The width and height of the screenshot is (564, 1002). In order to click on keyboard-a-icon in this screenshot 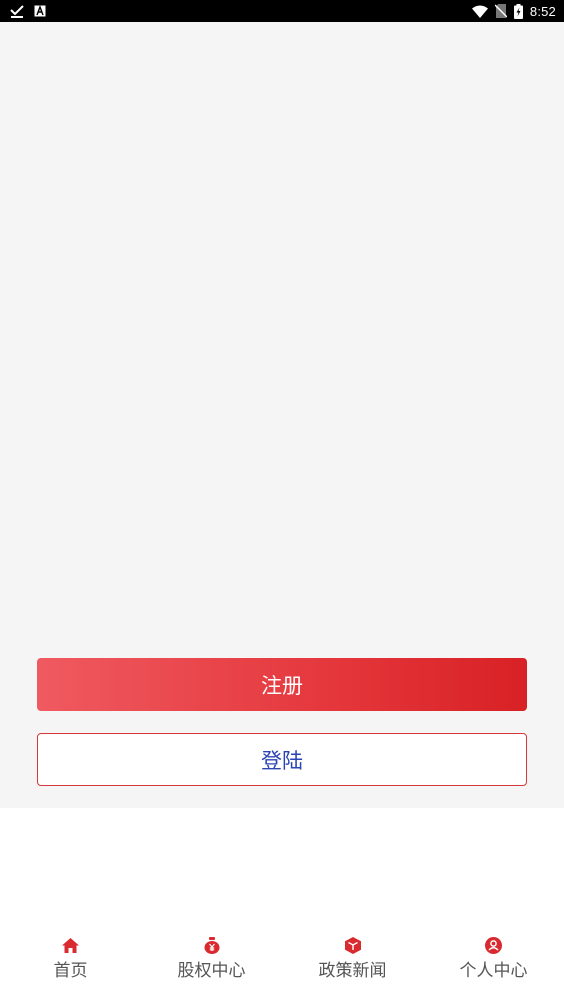, I will do `click(40, 11)`.